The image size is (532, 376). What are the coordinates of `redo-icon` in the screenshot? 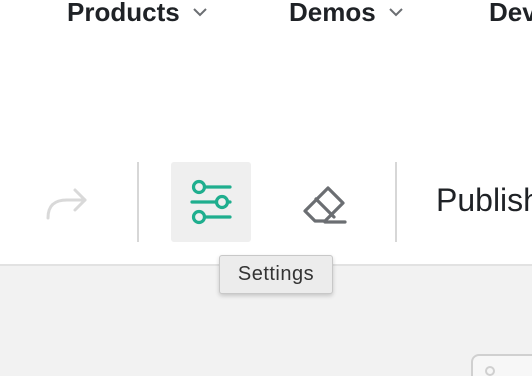 It's located at (66, 204).